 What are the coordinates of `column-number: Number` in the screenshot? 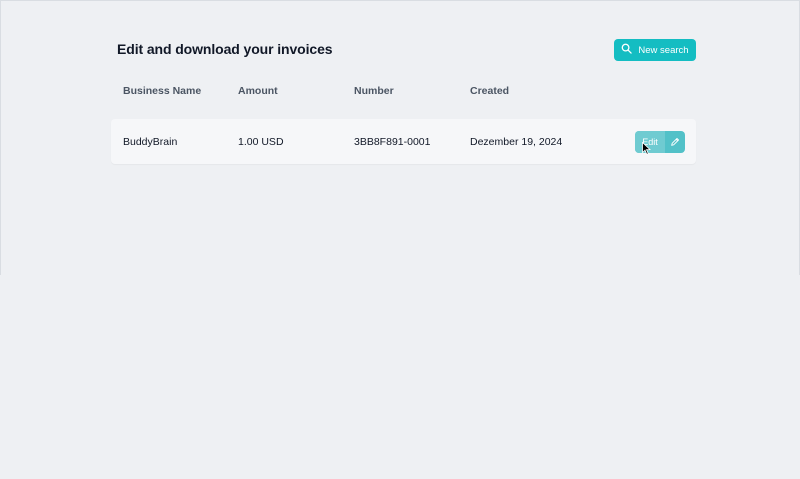 It's located at (374, 91).